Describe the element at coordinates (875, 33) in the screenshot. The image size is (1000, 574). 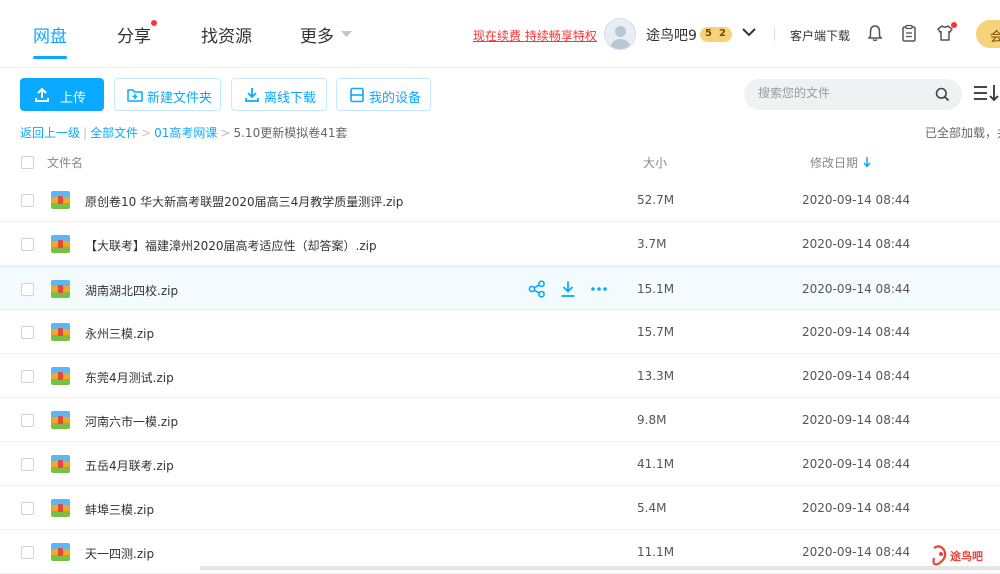
I see `bell-icon` at that location.